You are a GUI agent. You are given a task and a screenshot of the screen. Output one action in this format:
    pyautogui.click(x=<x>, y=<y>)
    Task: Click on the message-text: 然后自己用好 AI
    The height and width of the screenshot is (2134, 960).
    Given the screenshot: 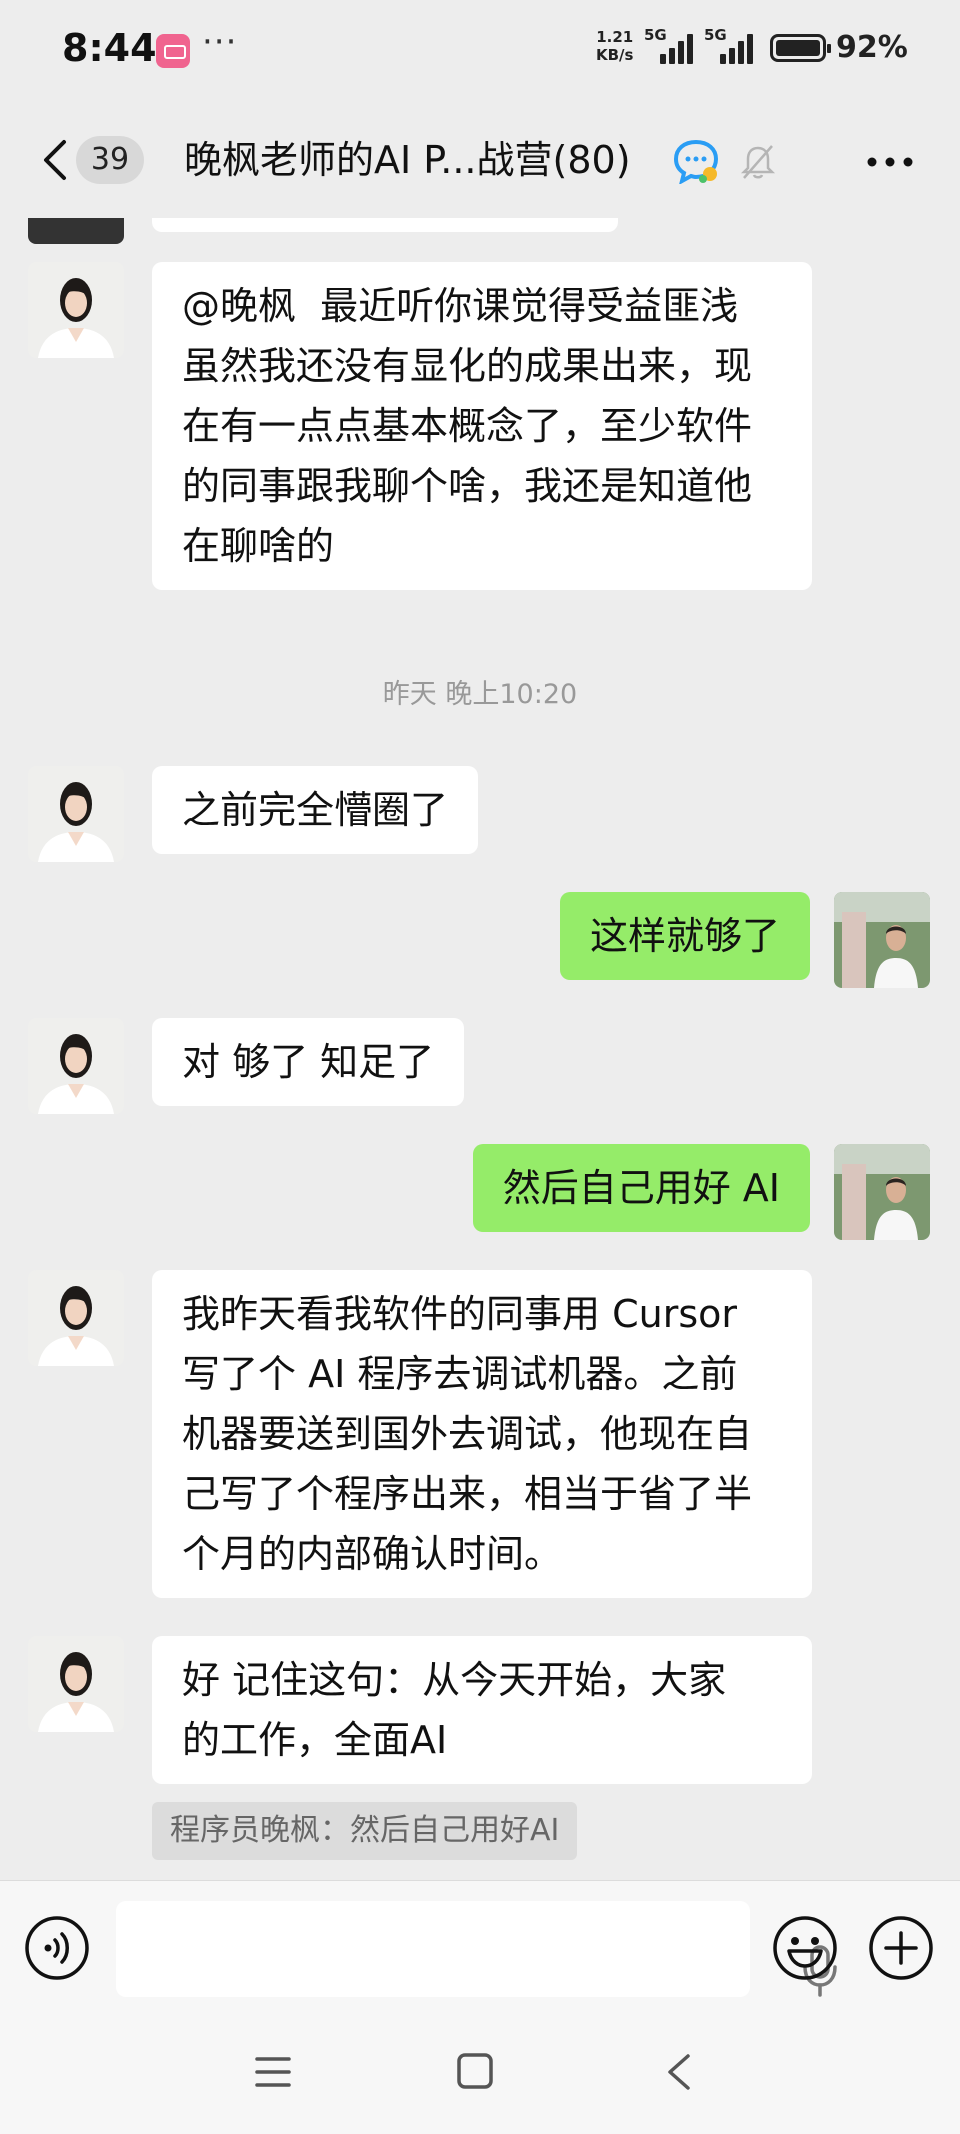 What is the action you would take?
    pyautogui.click(x=641, y=1188)
    